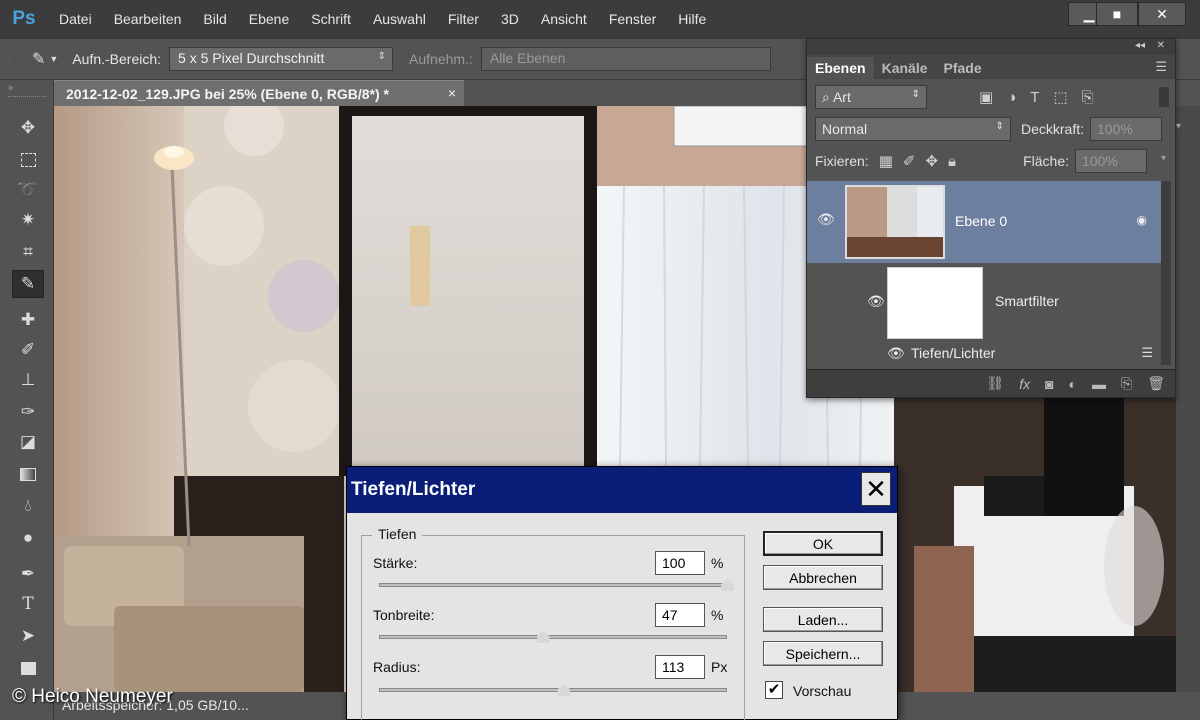  I want to click on layer-thumbnail, so click(895, 222).